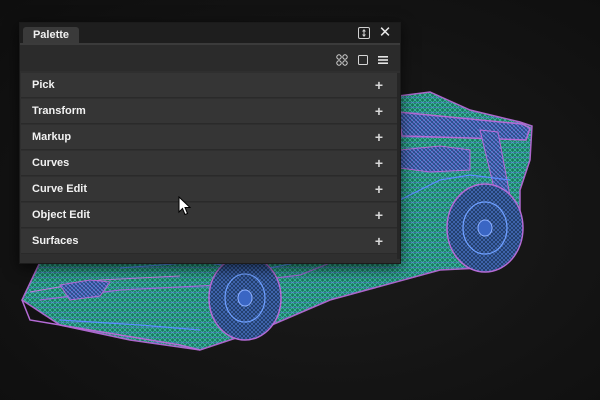 The height and width of the screenshot is (400, 600). Describe the element at coordinates (383, 59) in the screenshot. I see `menu-icon` at that location.